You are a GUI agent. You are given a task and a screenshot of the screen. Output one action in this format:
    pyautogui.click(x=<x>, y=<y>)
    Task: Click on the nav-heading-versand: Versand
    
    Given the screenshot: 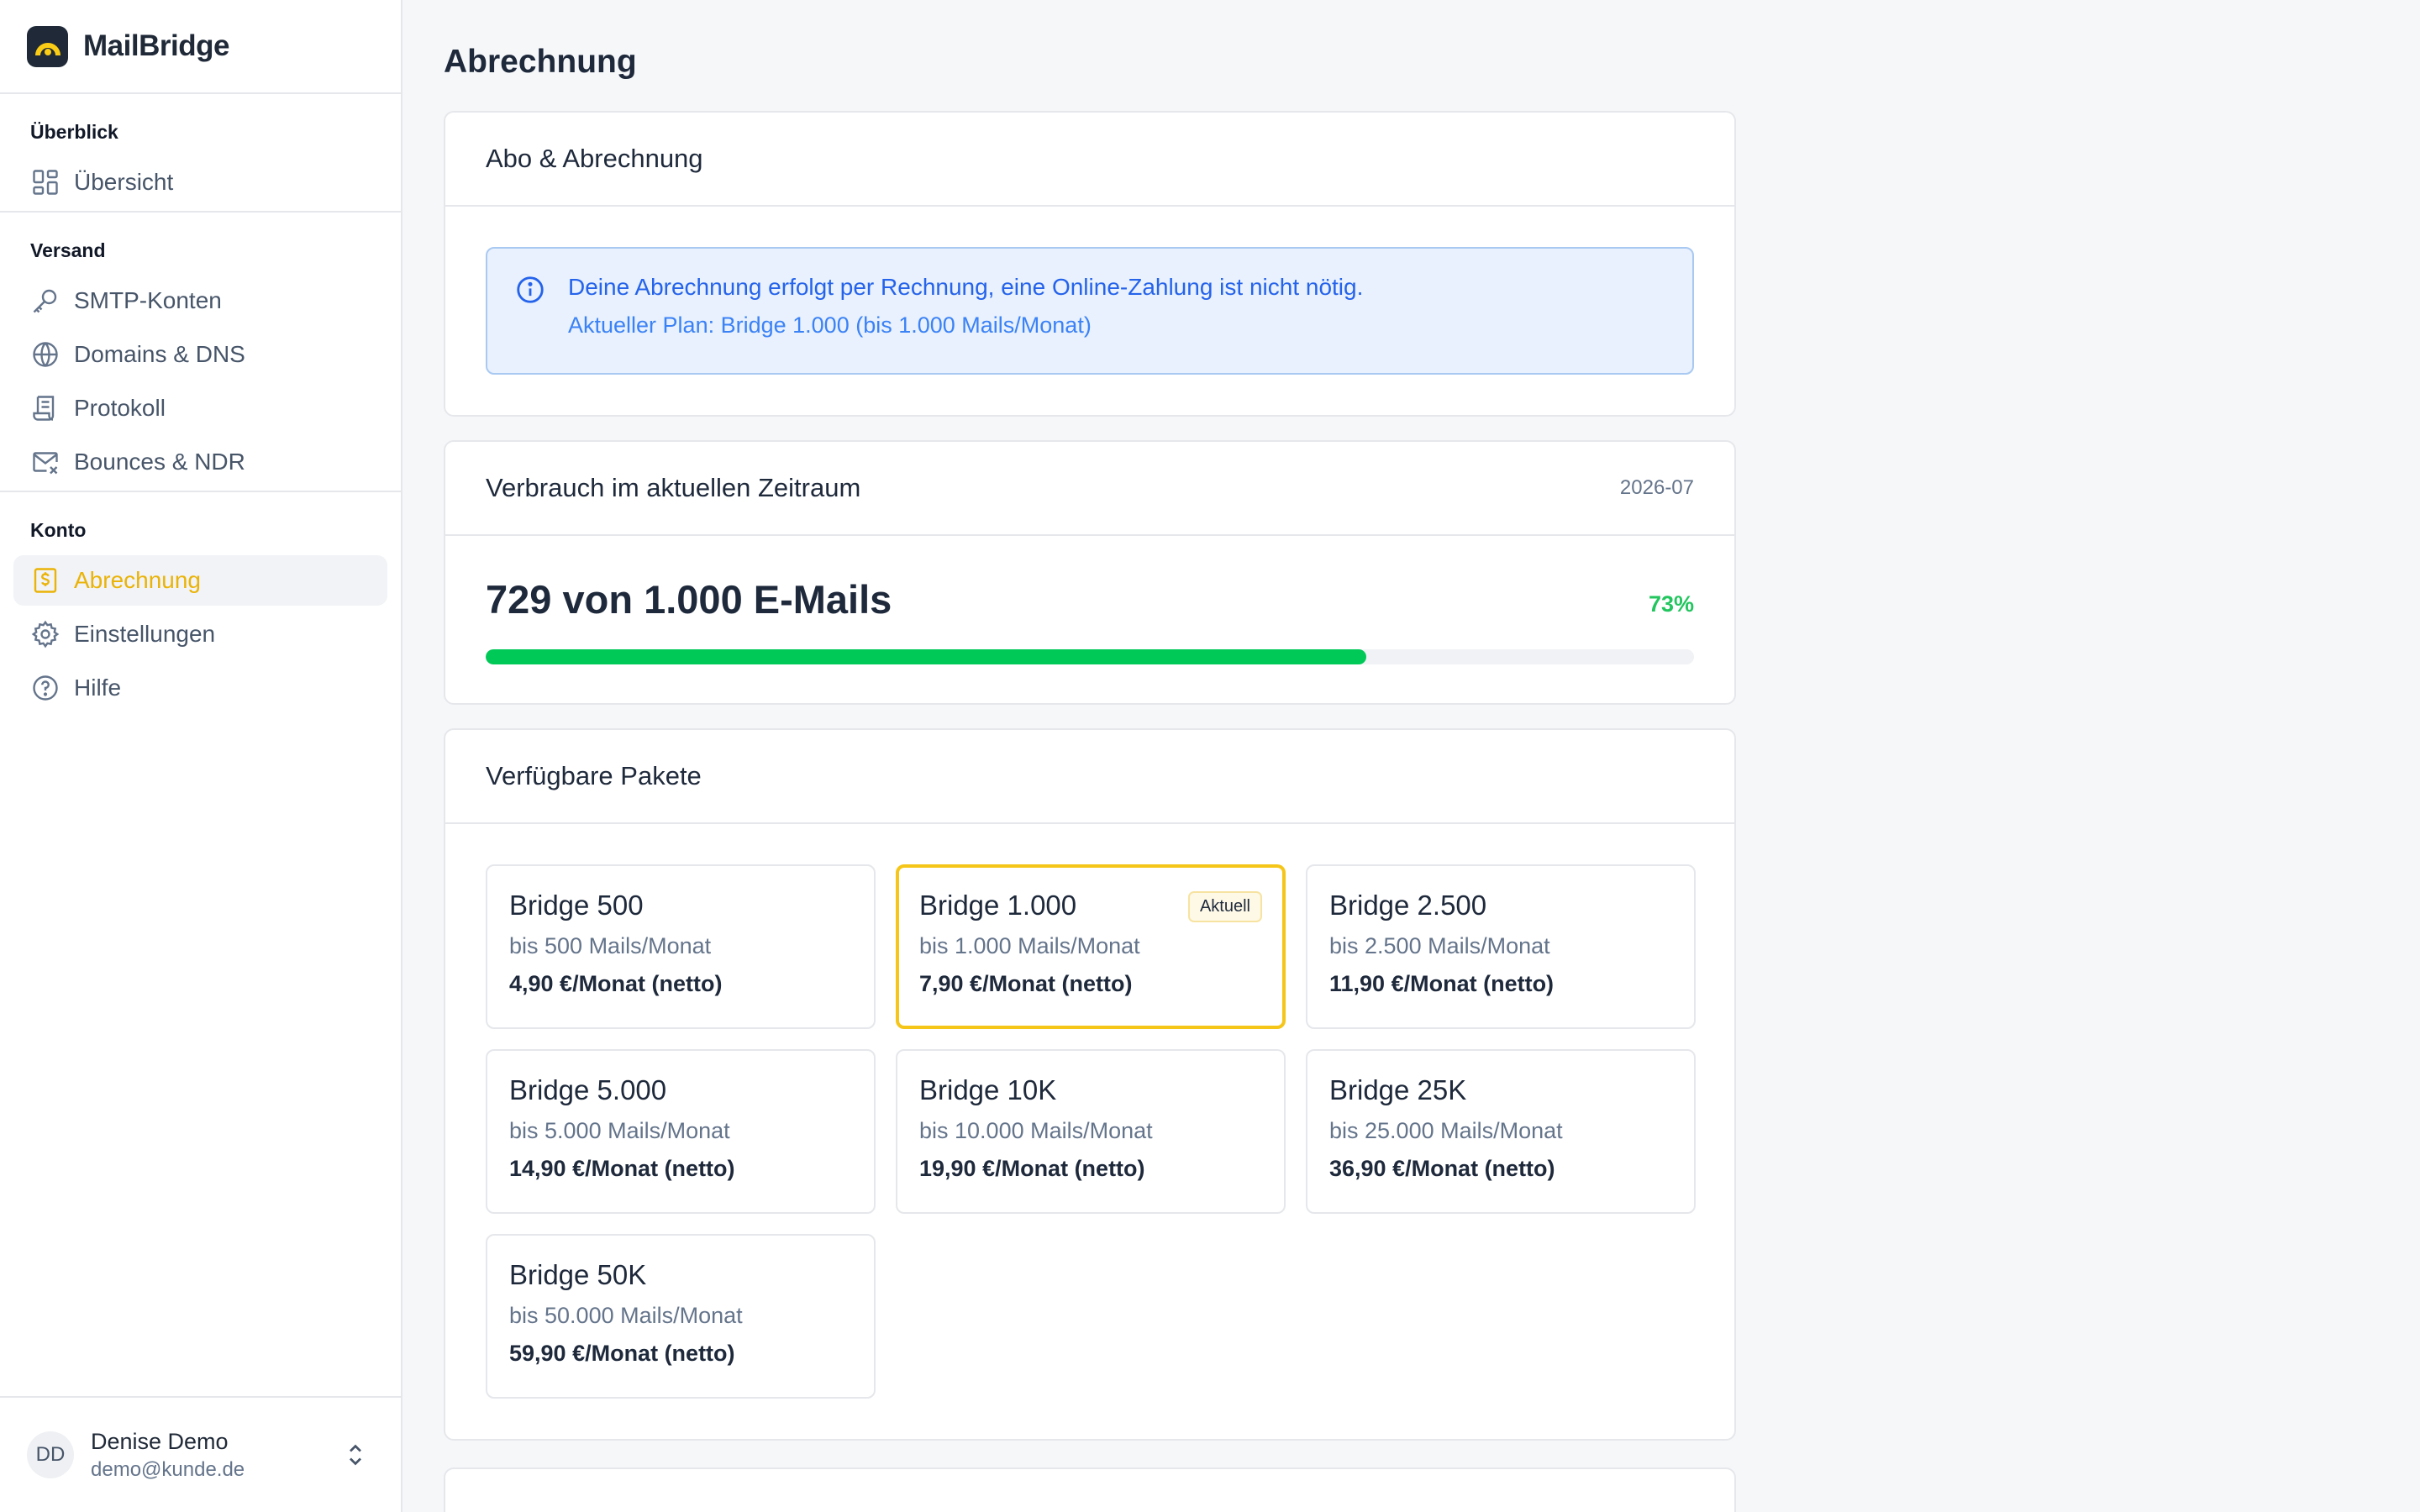 What is the action you would take?
    pyautogui.click(x=68, y=250)
    